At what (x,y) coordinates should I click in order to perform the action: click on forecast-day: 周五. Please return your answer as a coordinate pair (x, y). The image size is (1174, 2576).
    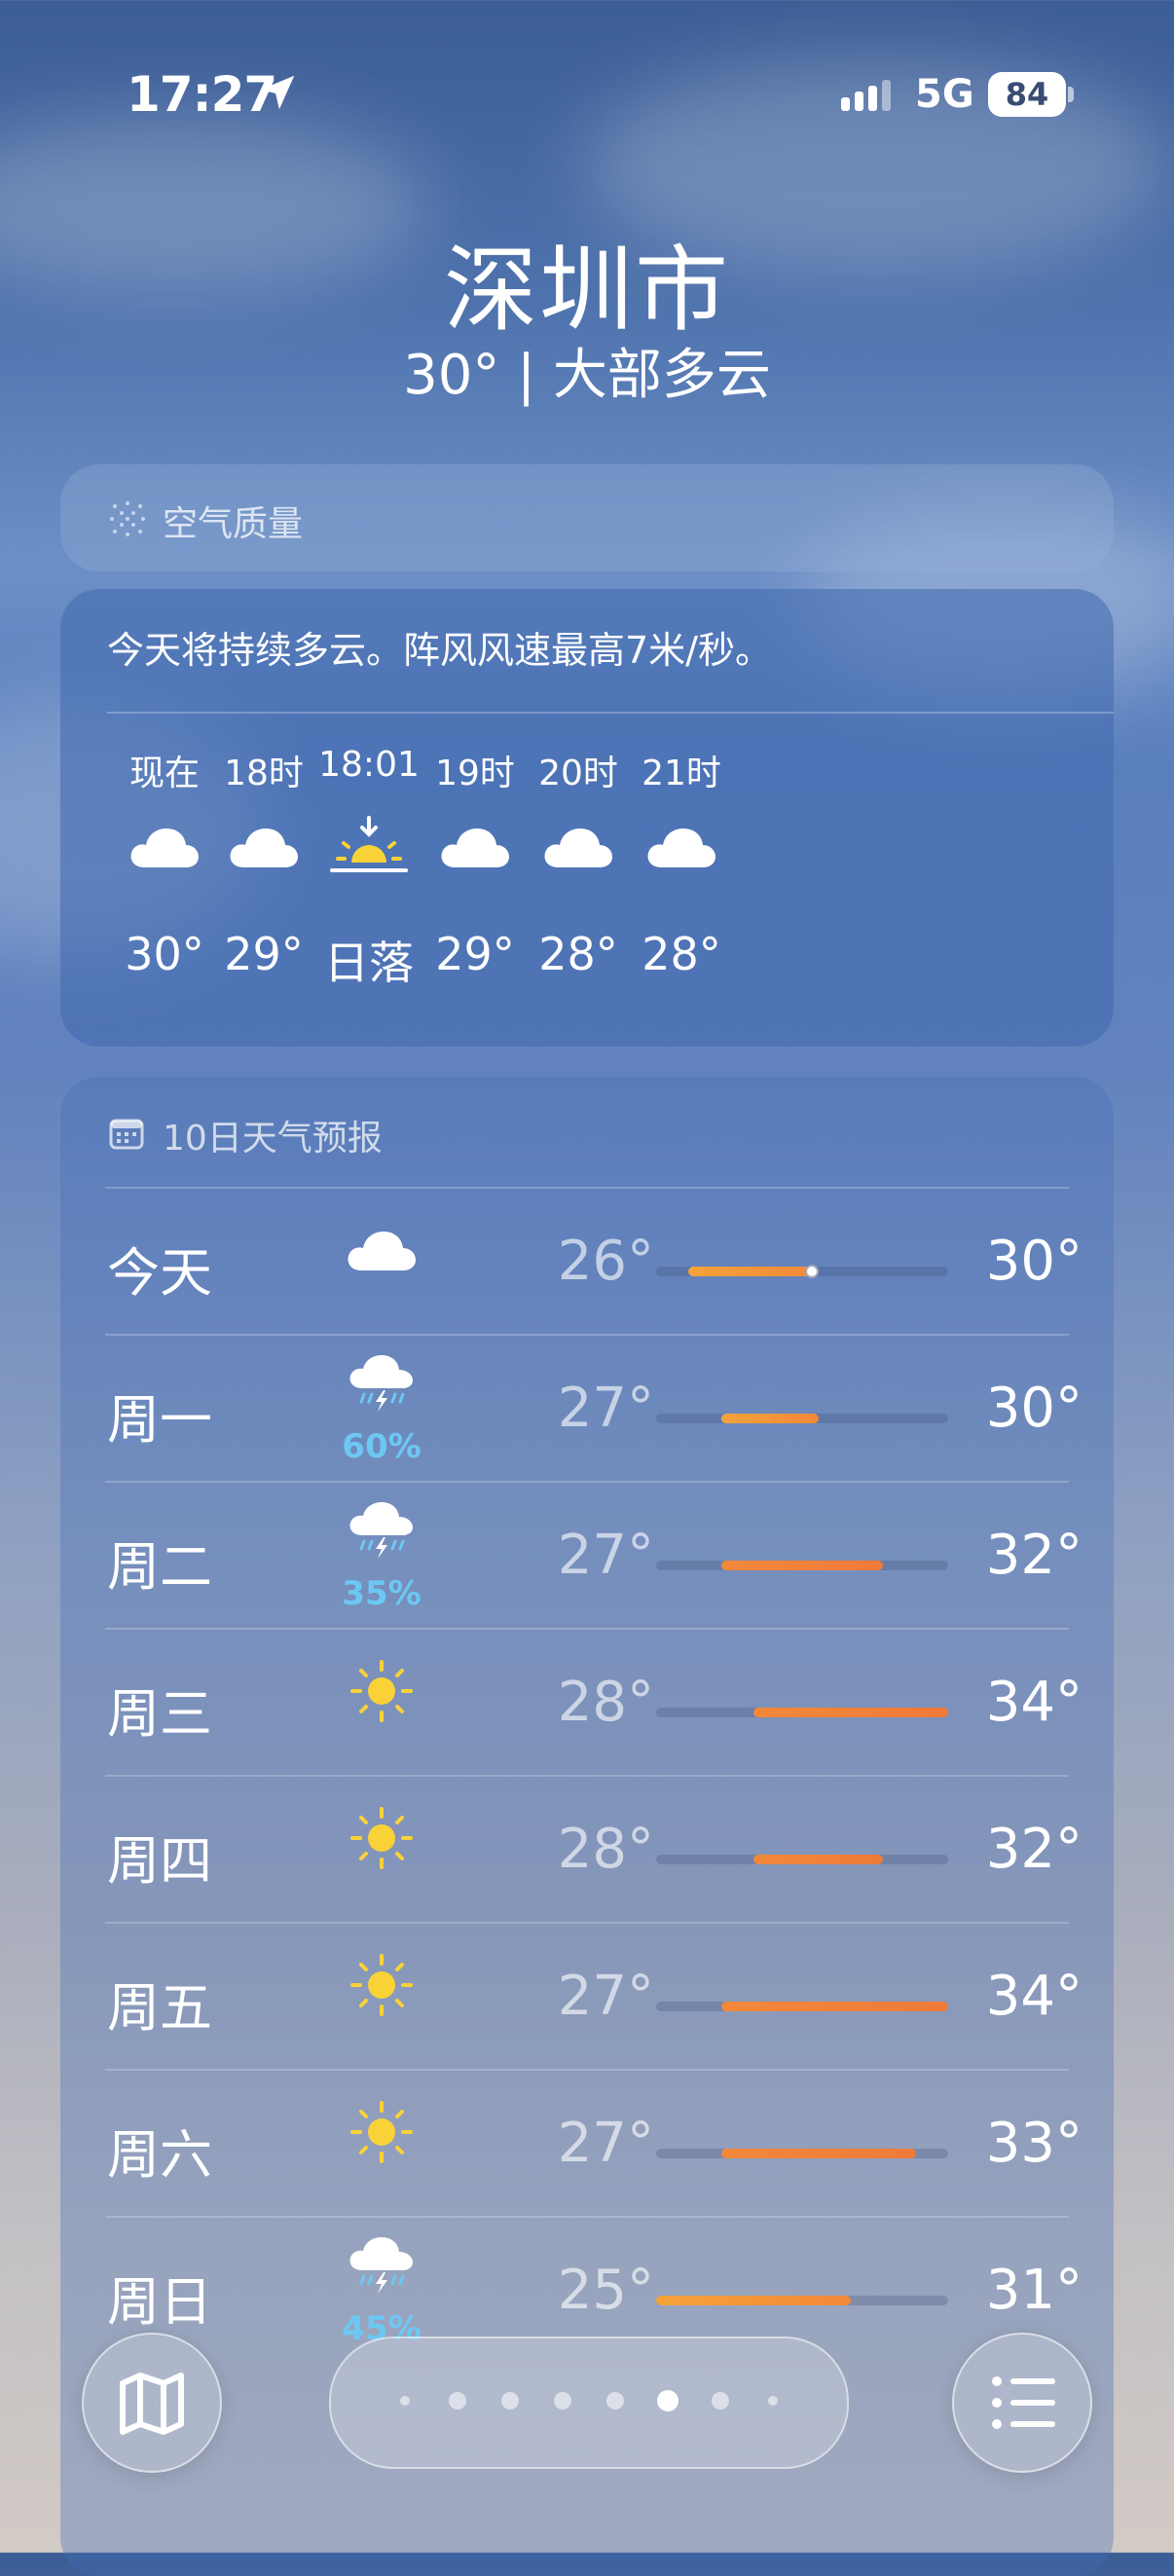
    Looking at the image, I should click on (159, 2008).